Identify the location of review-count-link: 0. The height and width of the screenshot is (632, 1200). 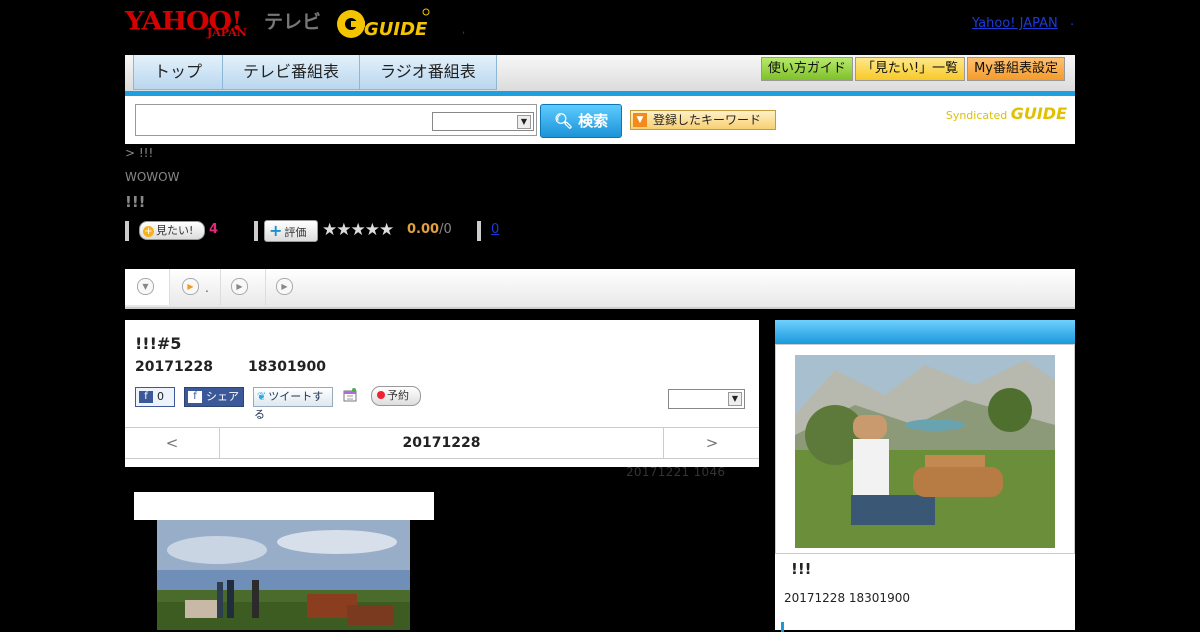
(495, 229).